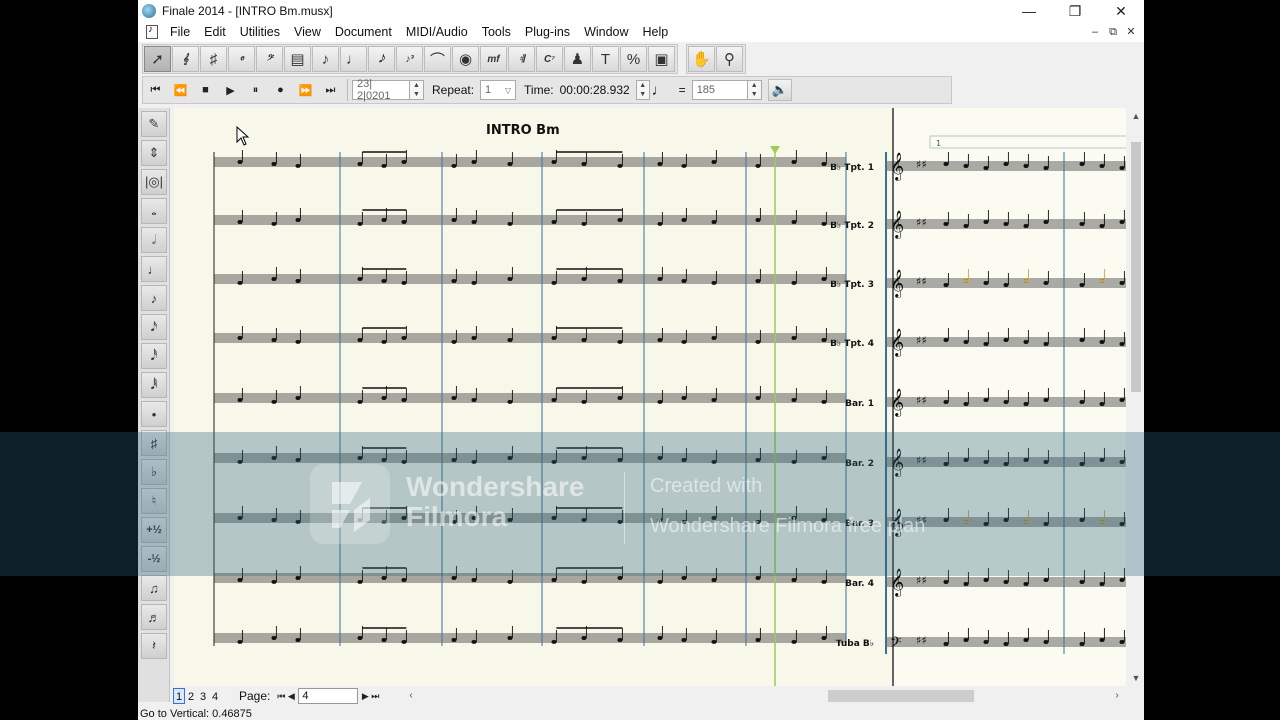 This screenshot has height=720, width=1280. What do you see at coordinates (719, 90) in the screenshot?
I see `tempo-field: 185` at bounding box center [719, 90].